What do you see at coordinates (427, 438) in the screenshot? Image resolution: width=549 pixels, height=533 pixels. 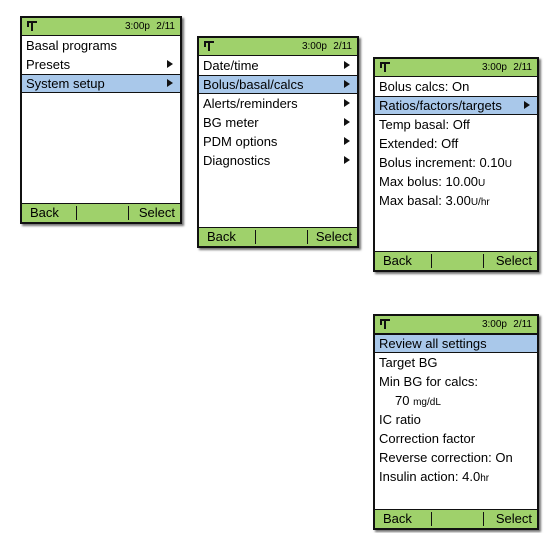 I see `setting-label: Correction factor` at bounding box center [427, 438].